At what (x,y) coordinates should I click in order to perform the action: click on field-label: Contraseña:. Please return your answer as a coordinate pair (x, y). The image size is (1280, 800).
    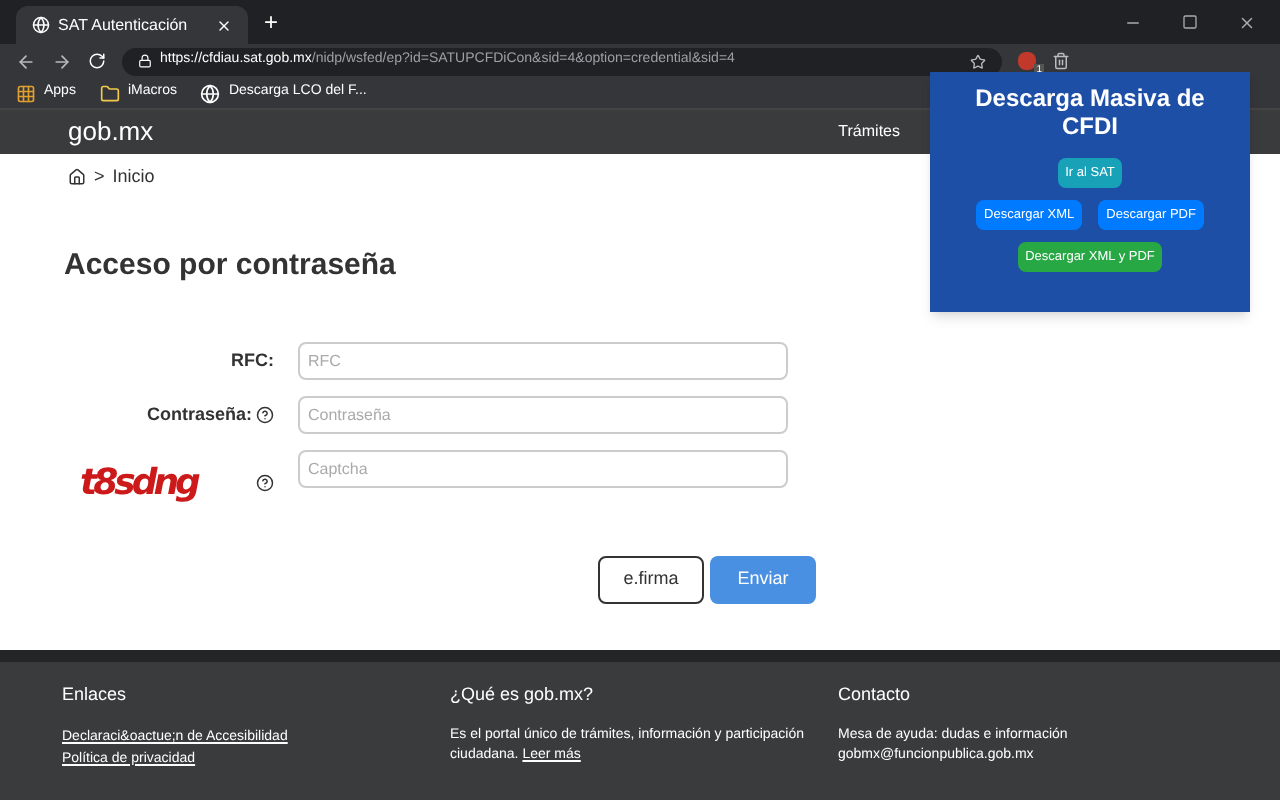
    Looking at the image, I should click on (199, 414).